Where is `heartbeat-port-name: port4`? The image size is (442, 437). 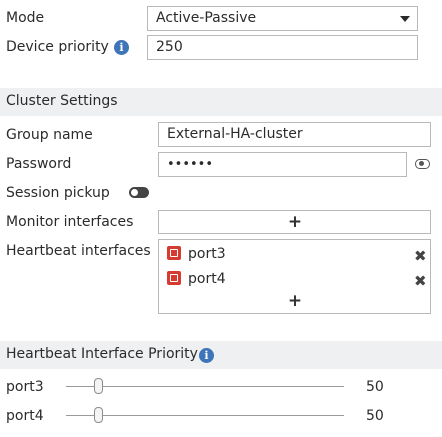 heartbeat-port-name: port4 is located at coordinates (207, 279).